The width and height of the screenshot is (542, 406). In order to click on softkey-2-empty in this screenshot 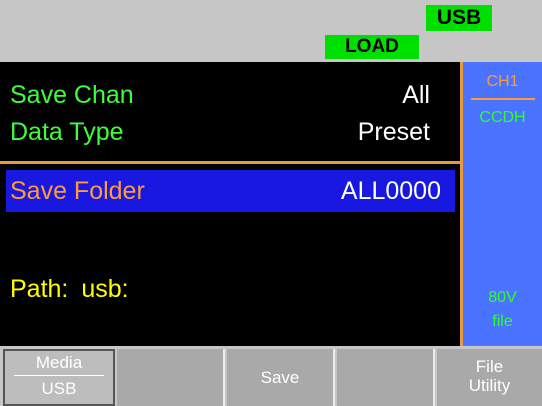, I will do `click(171, 377)`.